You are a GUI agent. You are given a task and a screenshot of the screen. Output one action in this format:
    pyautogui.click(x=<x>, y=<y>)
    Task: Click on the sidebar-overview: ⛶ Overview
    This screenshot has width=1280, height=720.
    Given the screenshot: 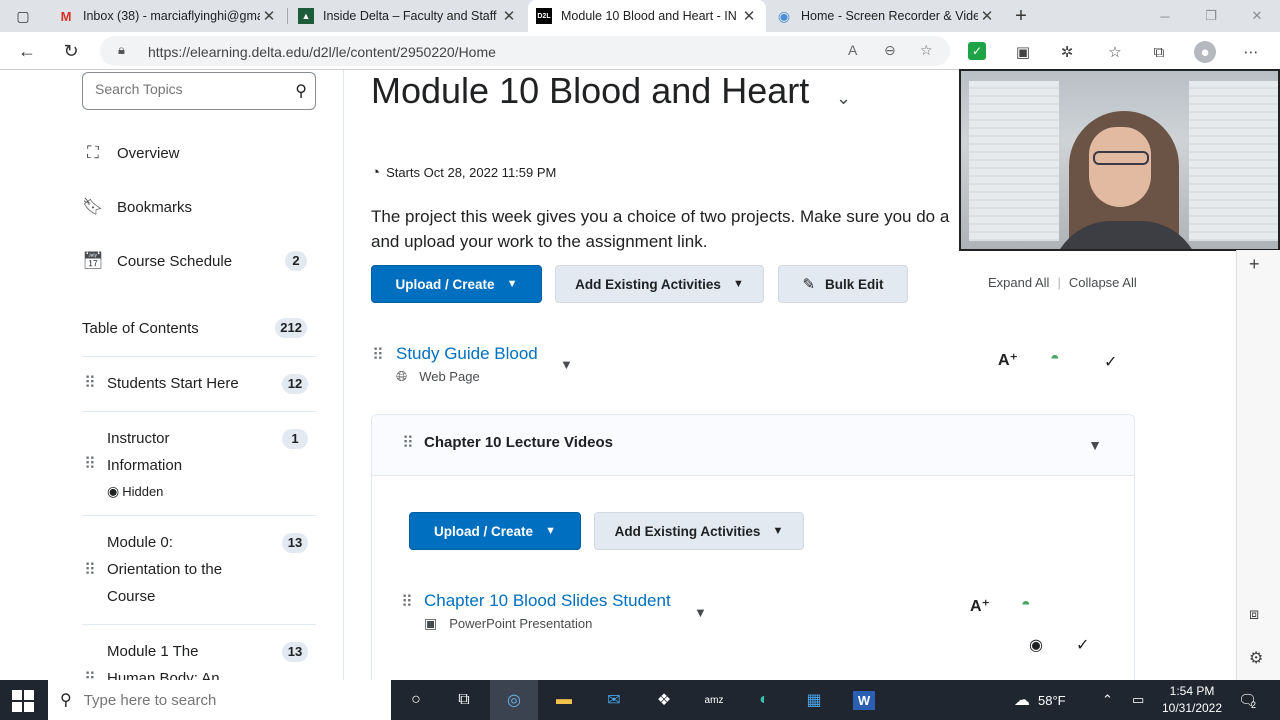 What is the action you would take?
    pyautogui.click(x=197, y=153)
    